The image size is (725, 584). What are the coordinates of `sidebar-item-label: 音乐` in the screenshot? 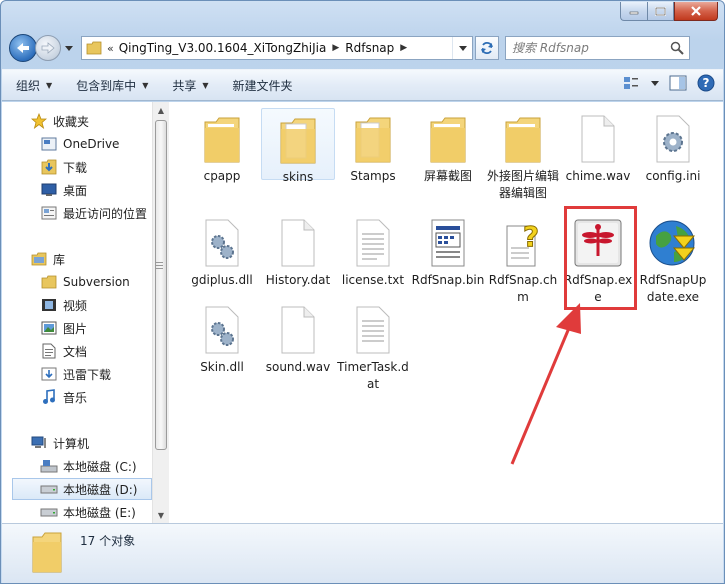 It's located at (75, 397).